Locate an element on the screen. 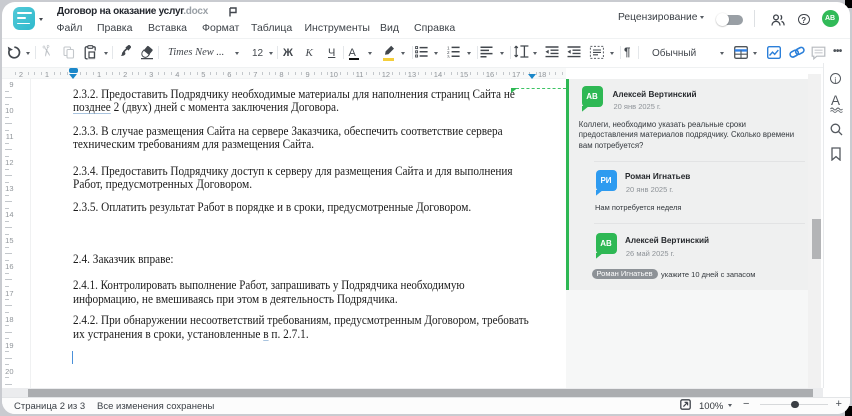  svg-text: 3 is located at coordinates (448, 56).